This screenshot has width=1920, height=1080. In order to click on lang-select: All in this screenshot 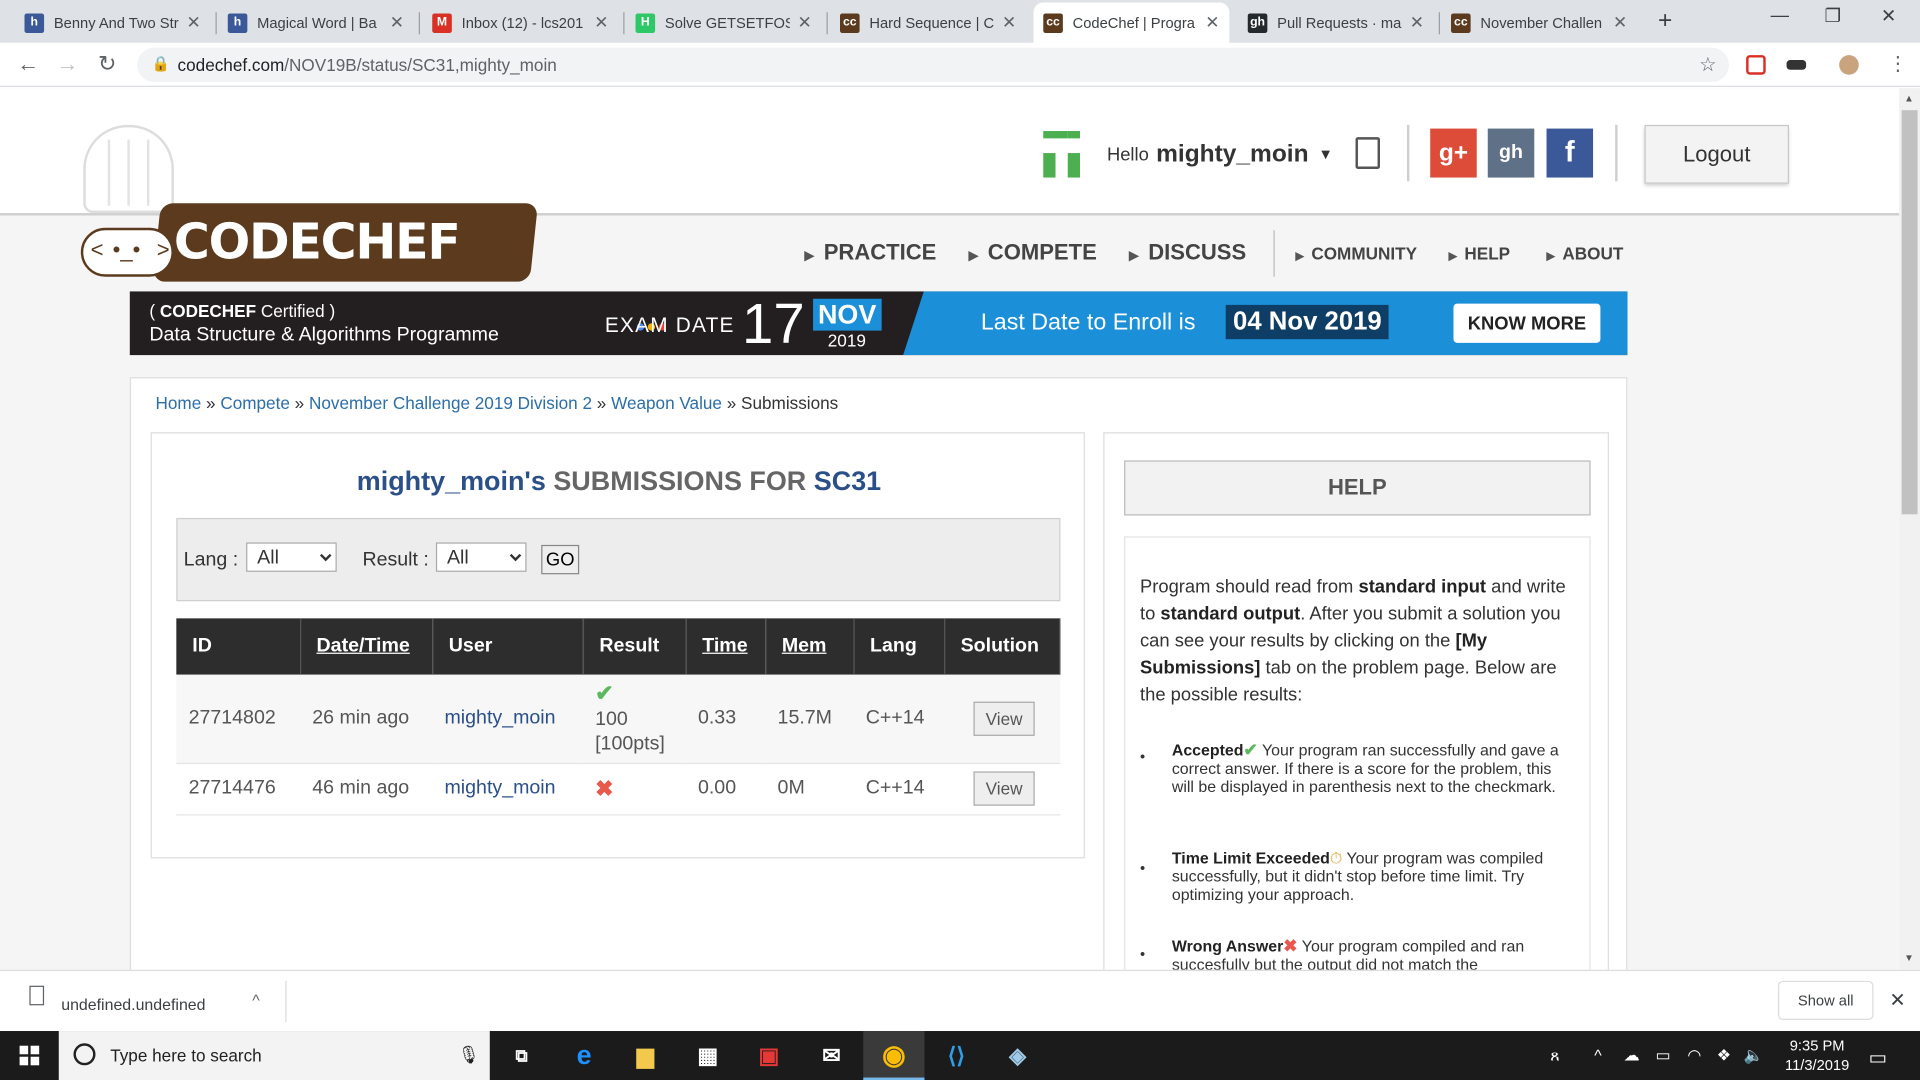, I will do `click(291, 557)`.